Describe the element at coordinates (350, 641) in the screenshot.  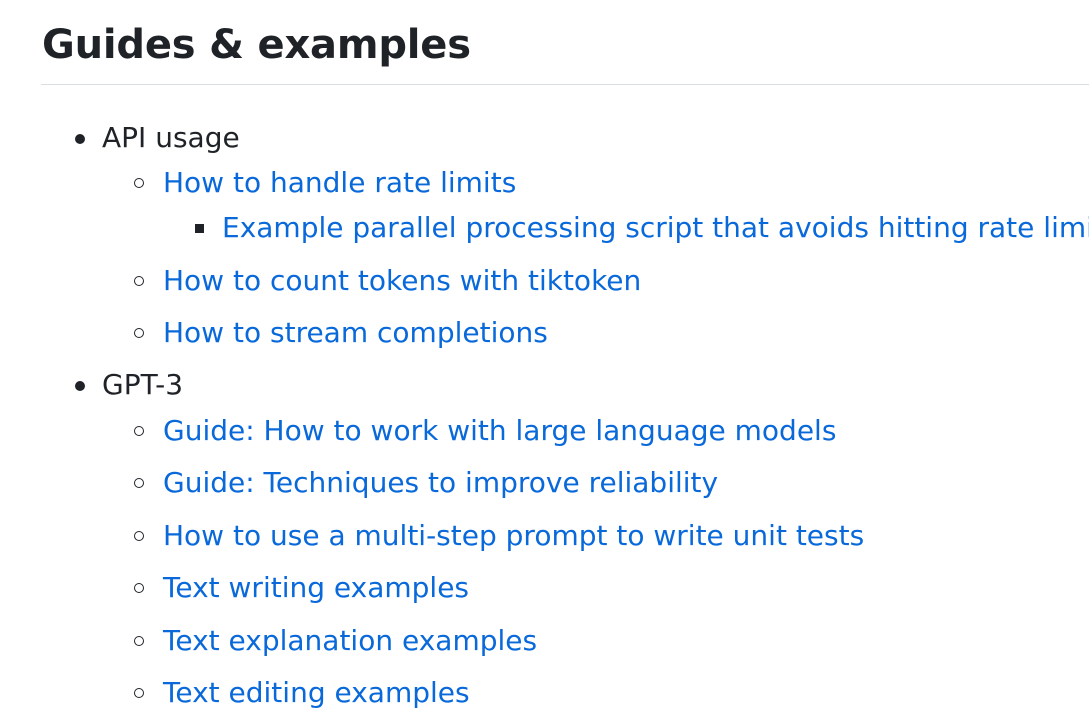
I see `link-text-explanation-examples: Text explanation examples` at that location.